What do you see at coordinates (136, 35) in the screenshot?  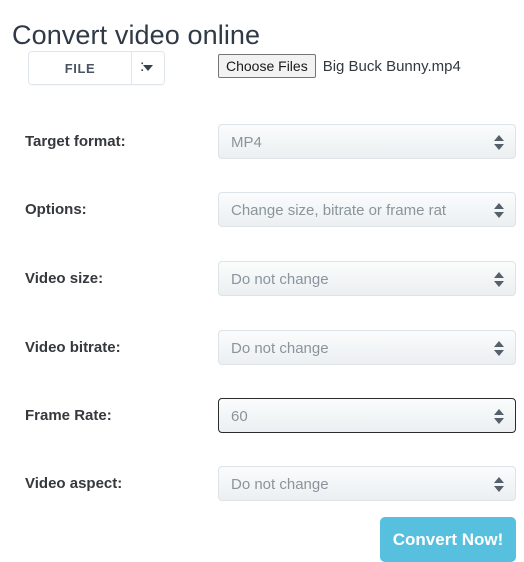 I see `page-title: Convert video online` at bounding box center [136, 35].